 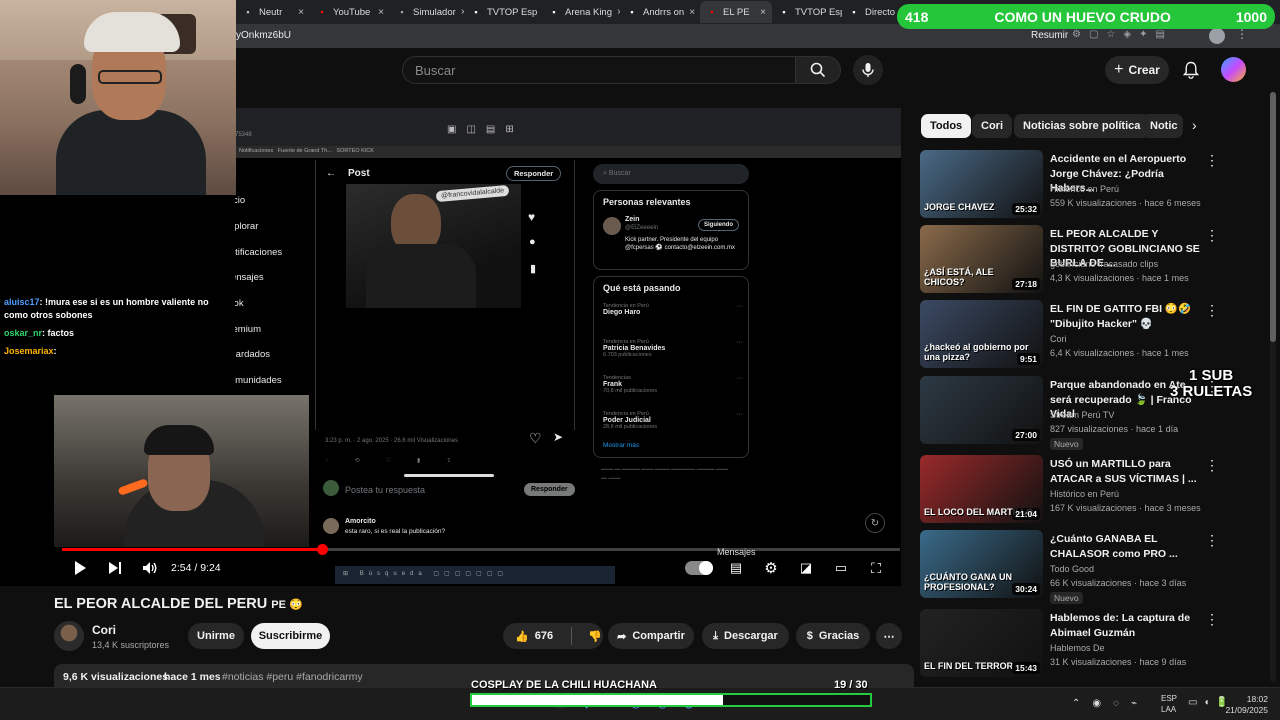 What do you see at coordinates (833, 636) in the screenshot?
I see `thanks-button: $ Gracias` at bounding box center [833, 636].